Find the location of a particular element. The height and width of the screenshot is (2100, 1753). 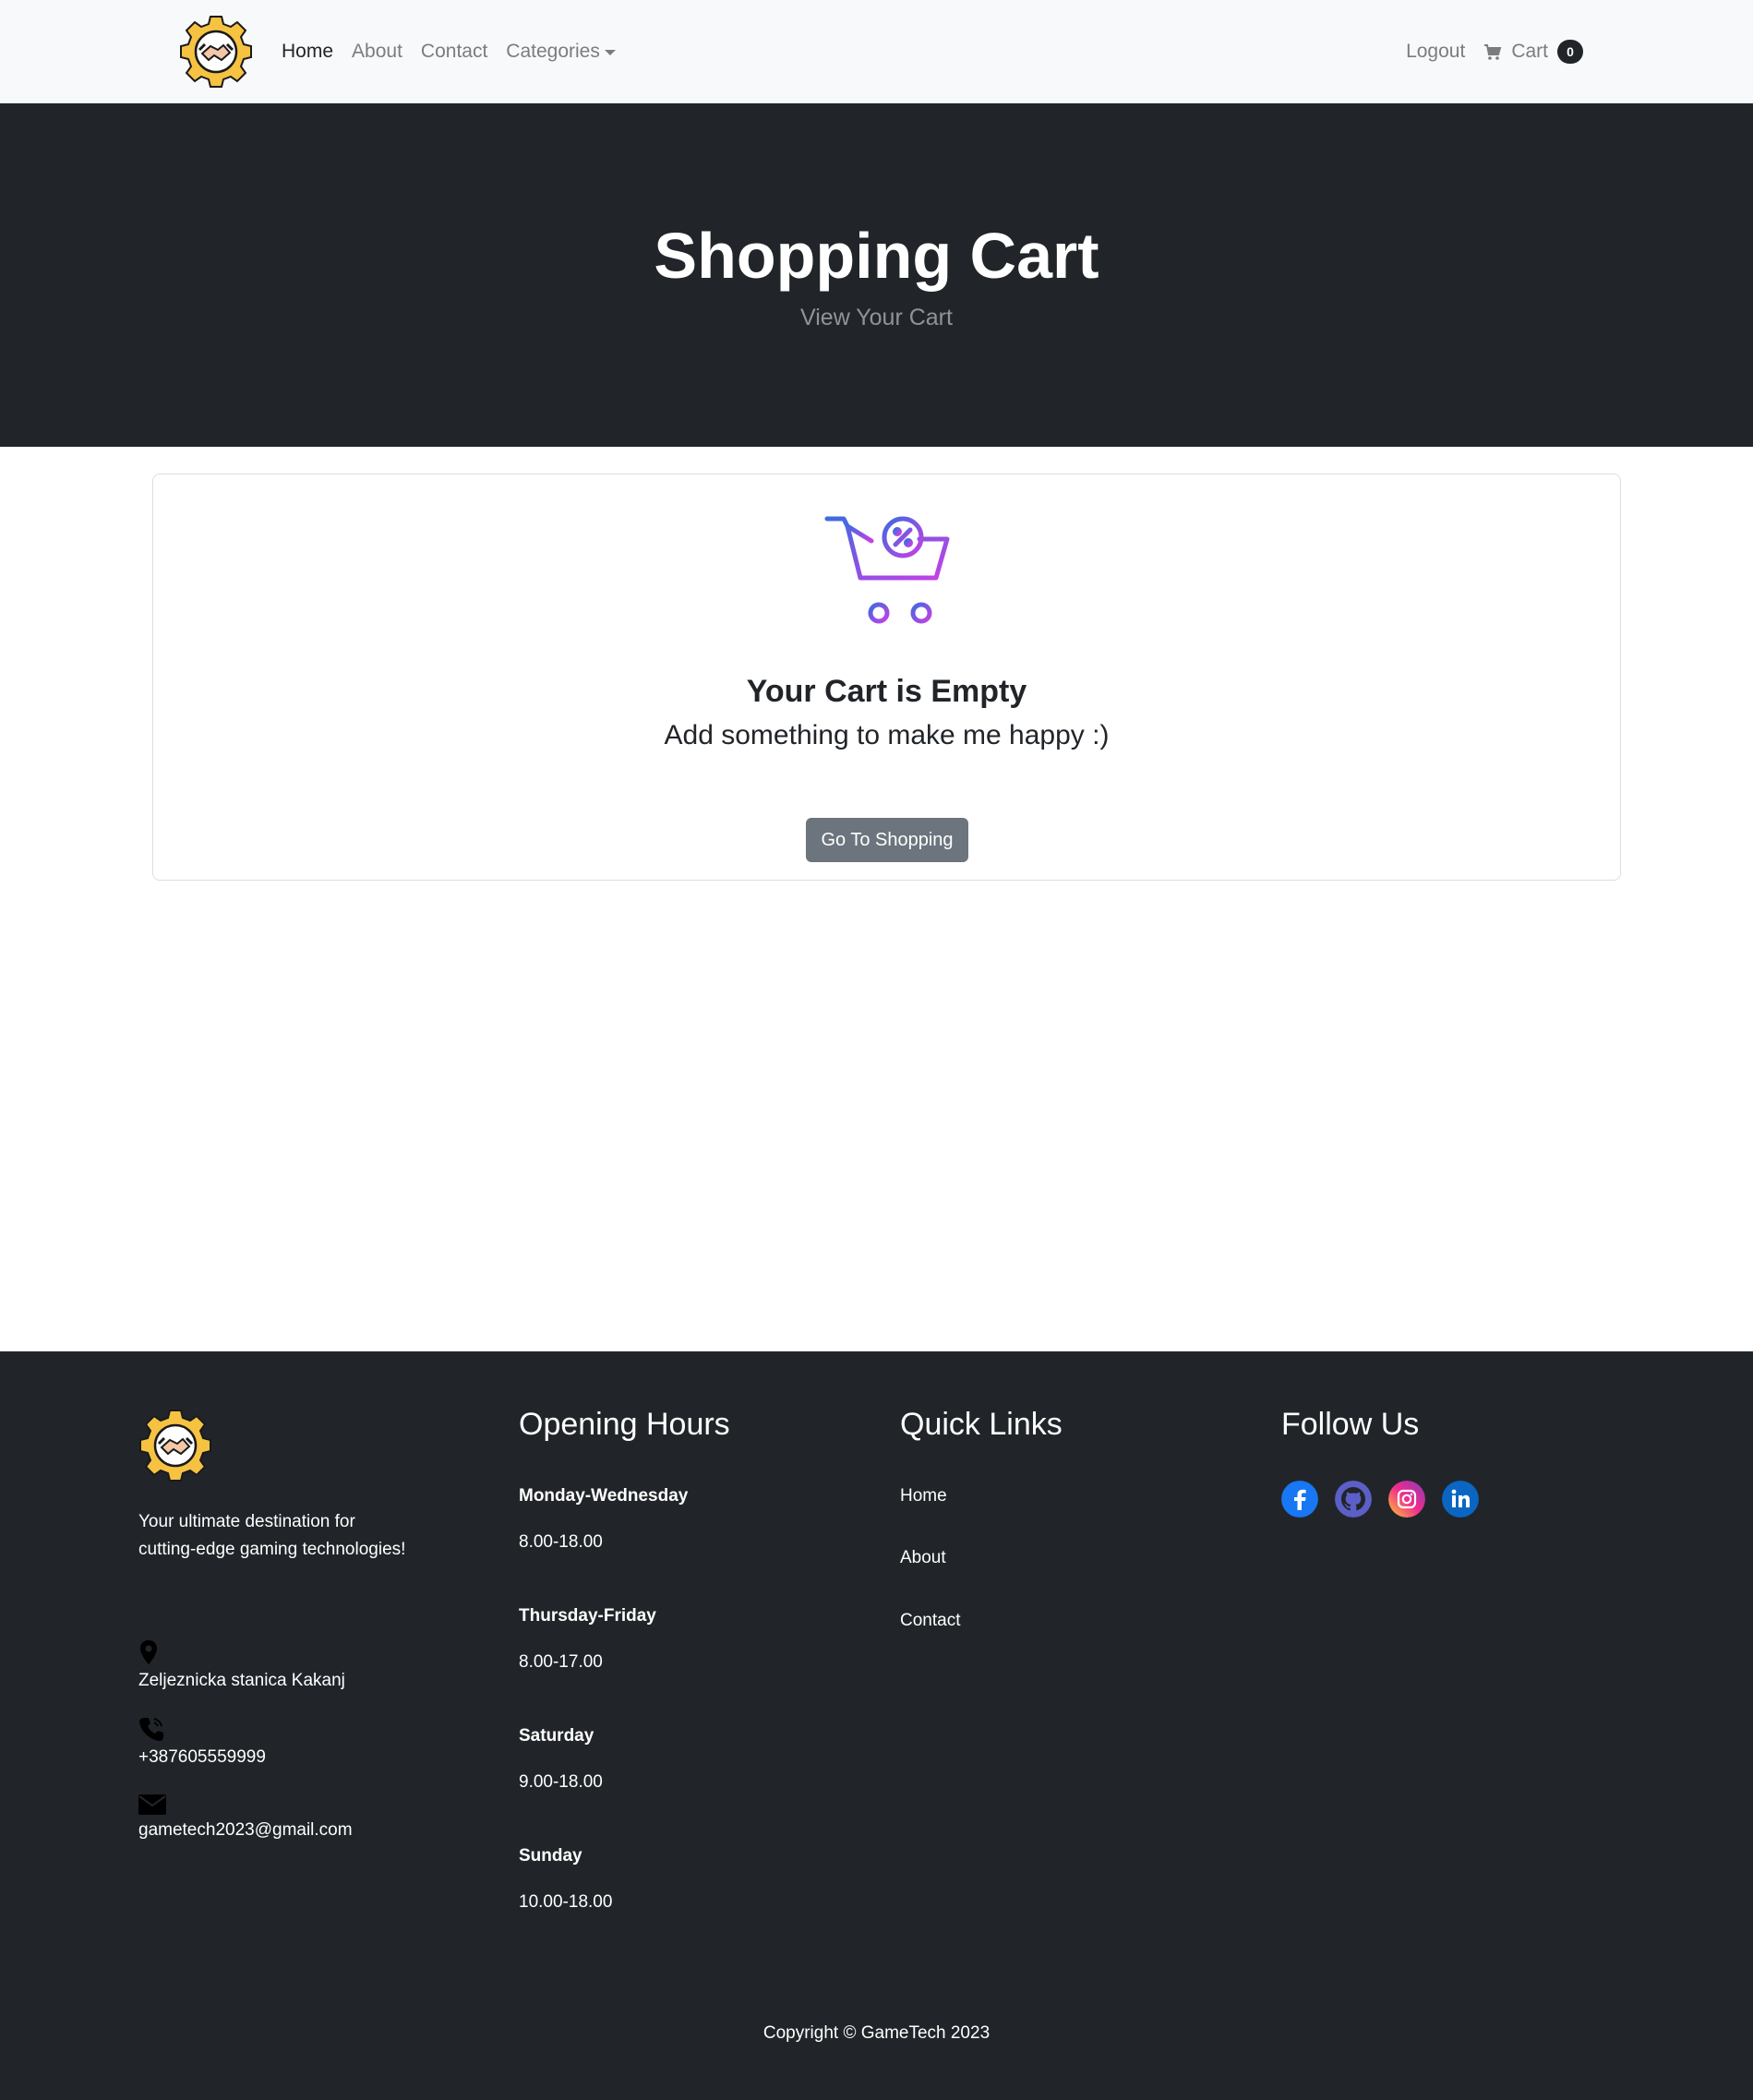

phone-text: +387605559999 is located at coordinates (202, 1757).